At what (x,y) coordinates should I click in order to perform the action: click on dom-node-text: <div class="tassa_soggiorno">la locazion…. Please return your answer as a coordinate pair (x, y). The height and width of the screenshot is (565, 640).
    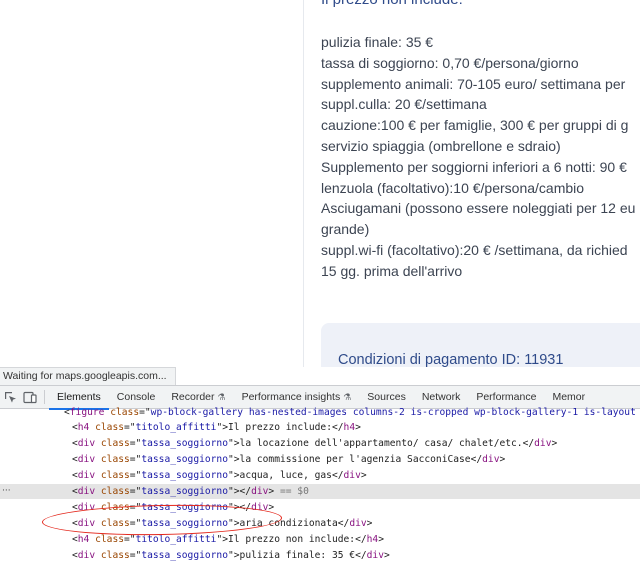
    Looking at the image, I should click on (314, 443).